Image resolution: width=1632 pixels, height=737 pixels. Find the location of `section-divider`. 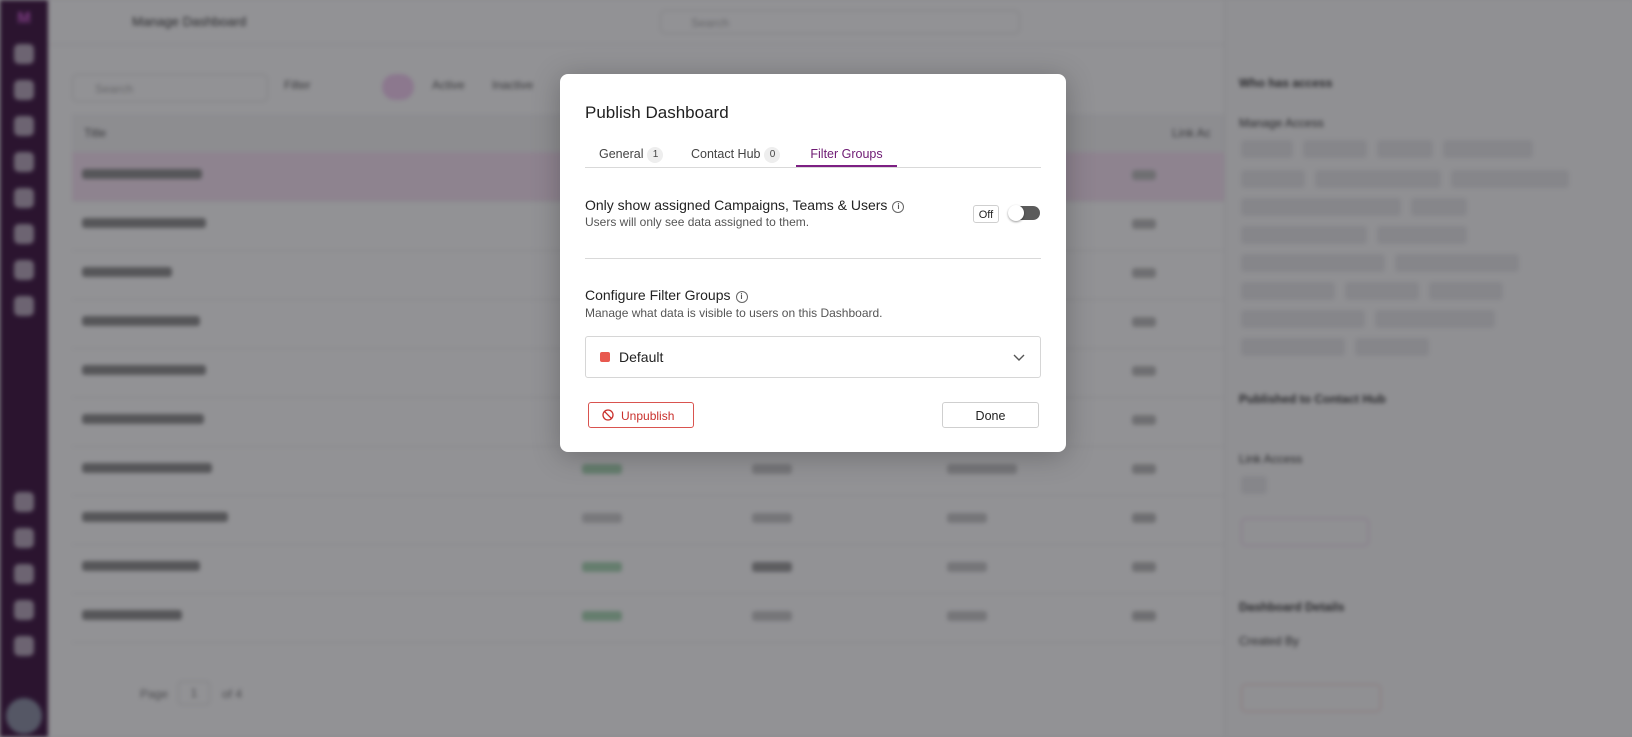

section-divider is located at coordinates (813, 258).